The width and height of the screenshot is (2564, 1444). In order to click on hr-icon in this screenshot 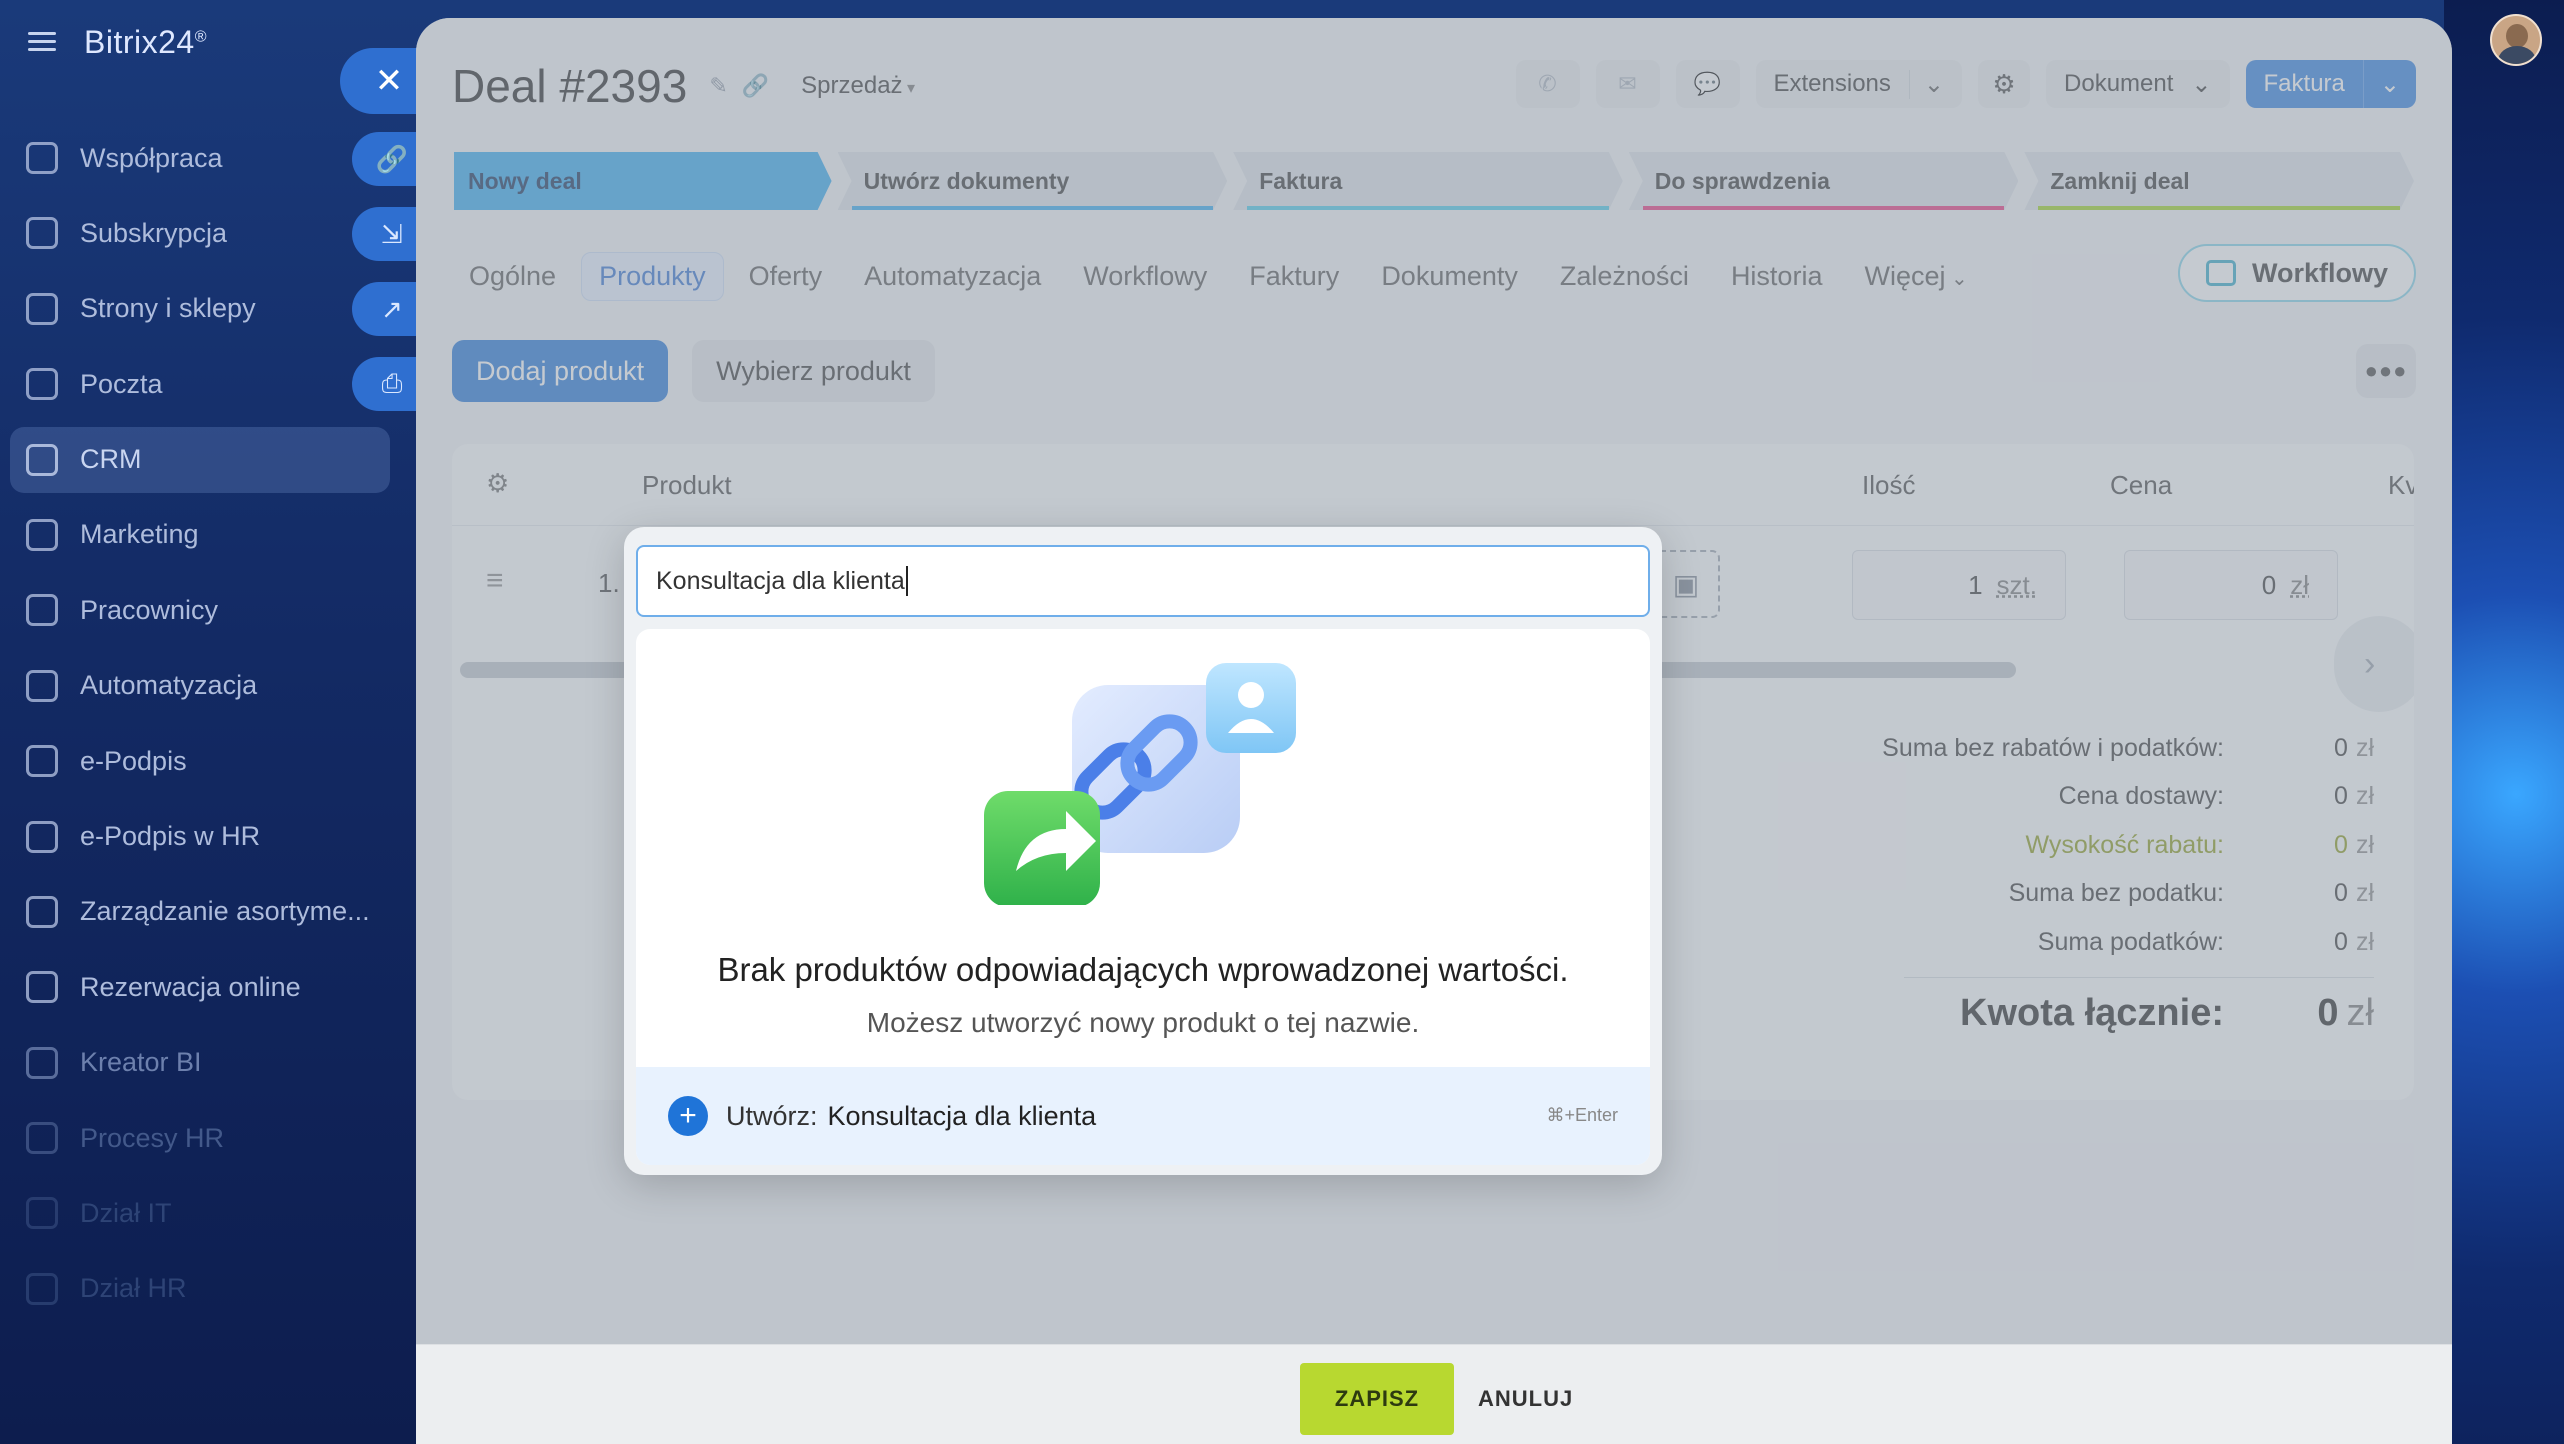, I will do `click(42, 1288)`.